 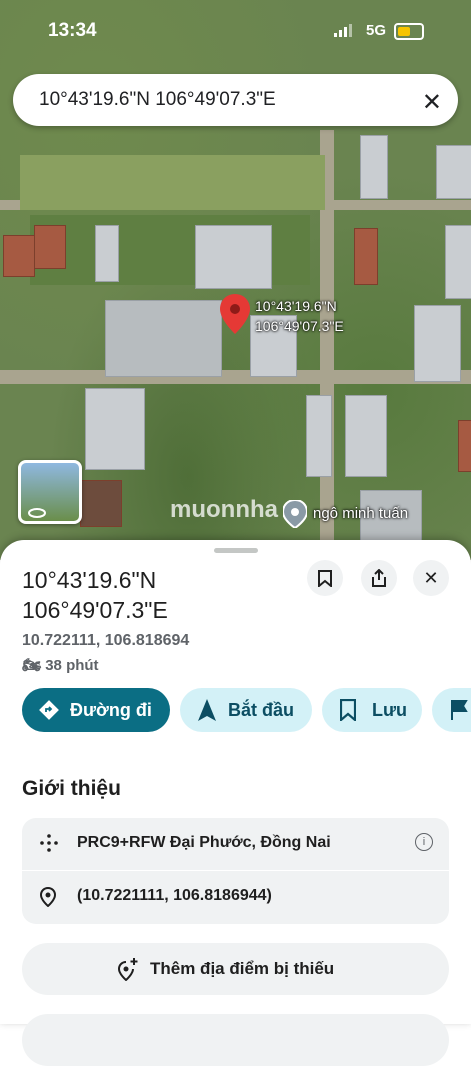 What do you see at coordinates (299, 316) in the screenshot?
I see `pin-label: 10°43'19.6"N 106°49'07.3"E` at bounding box center [299, 316].